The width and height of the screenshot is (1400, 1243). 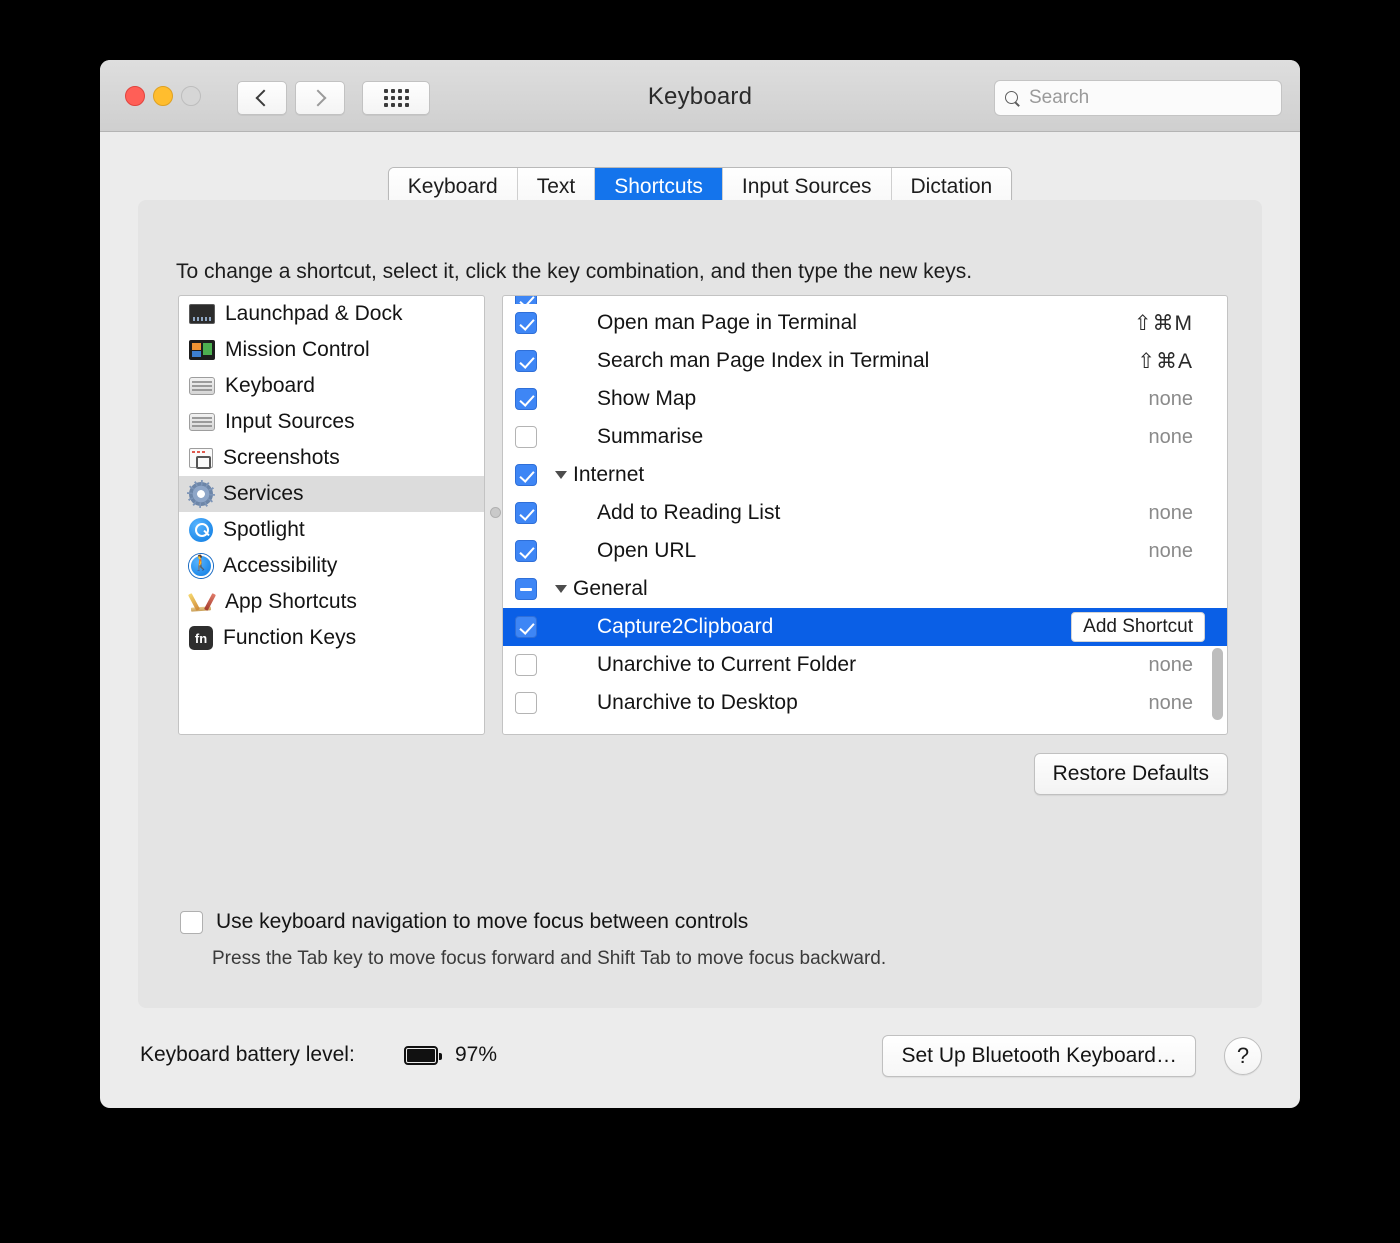 I want to click on input-sources-icon, so click(x=202, y=422).